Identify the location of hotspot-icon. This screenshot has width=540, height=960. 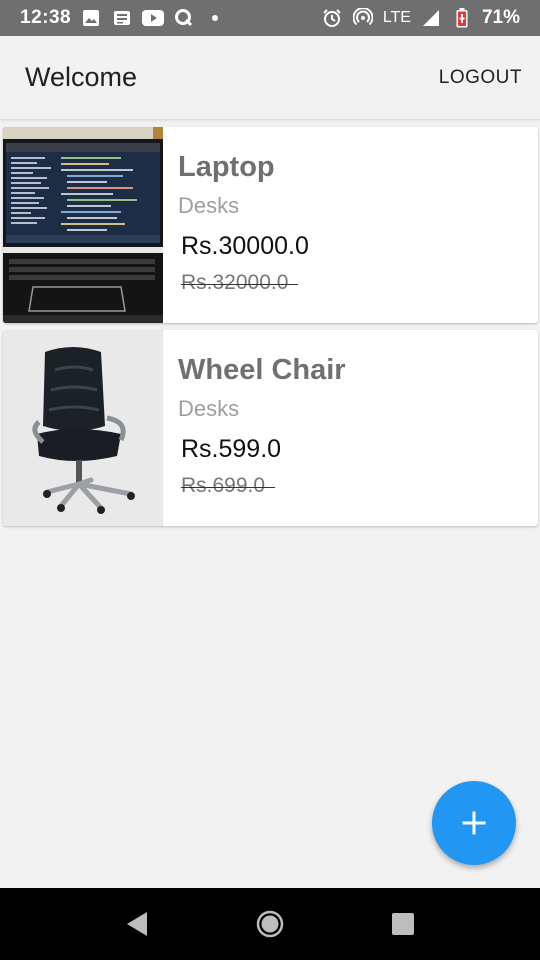
(363, 18).